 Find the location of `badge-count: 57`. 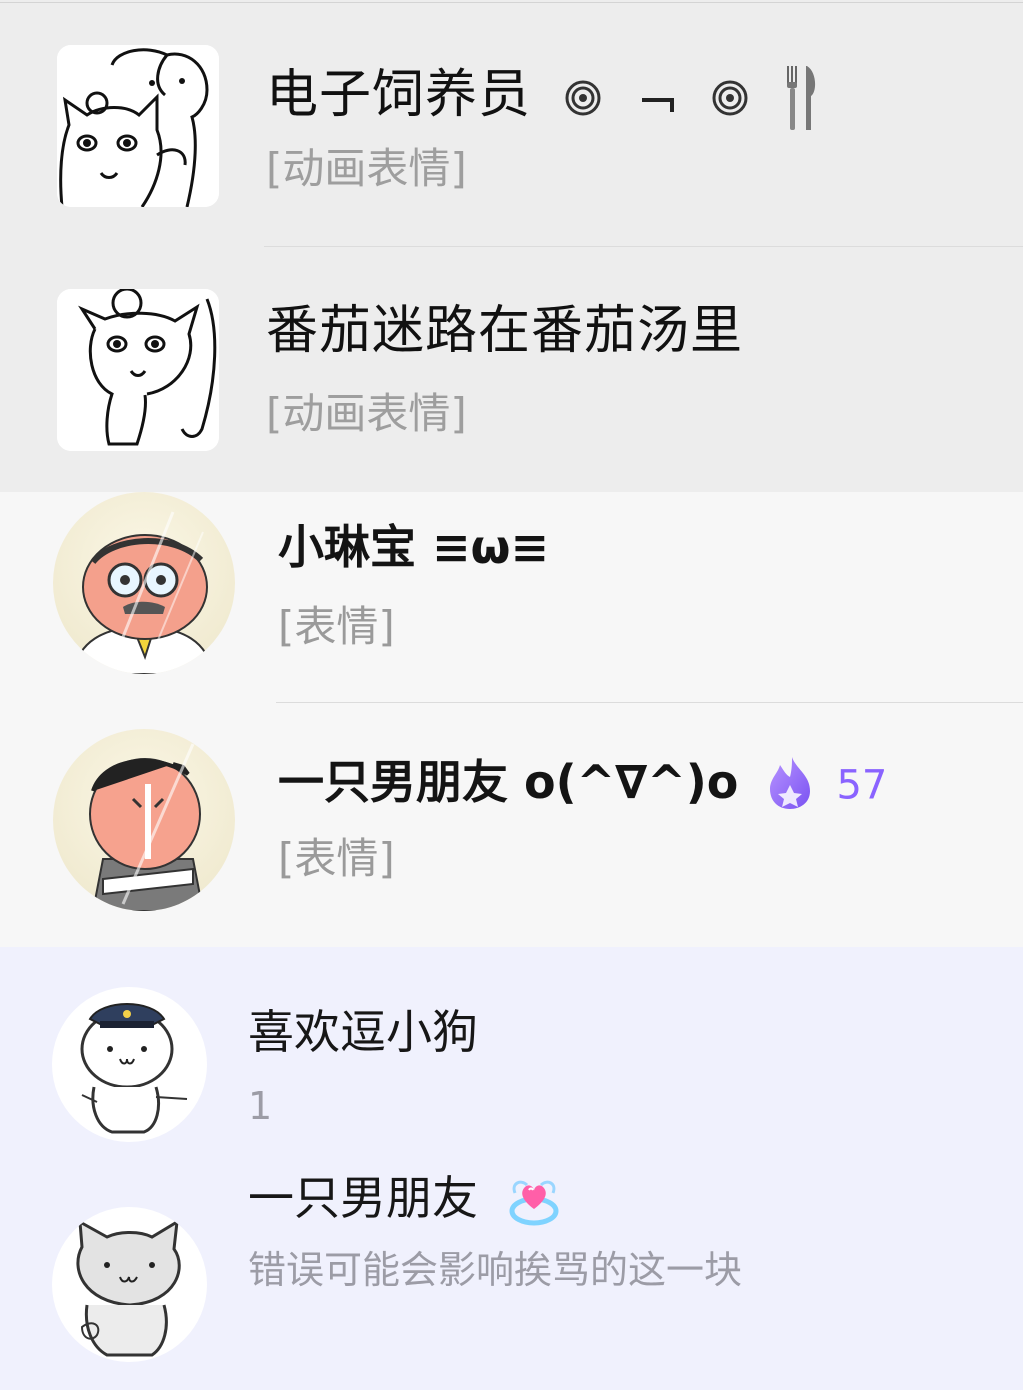

badge-count: 57 is located at coordinates (862, 785).